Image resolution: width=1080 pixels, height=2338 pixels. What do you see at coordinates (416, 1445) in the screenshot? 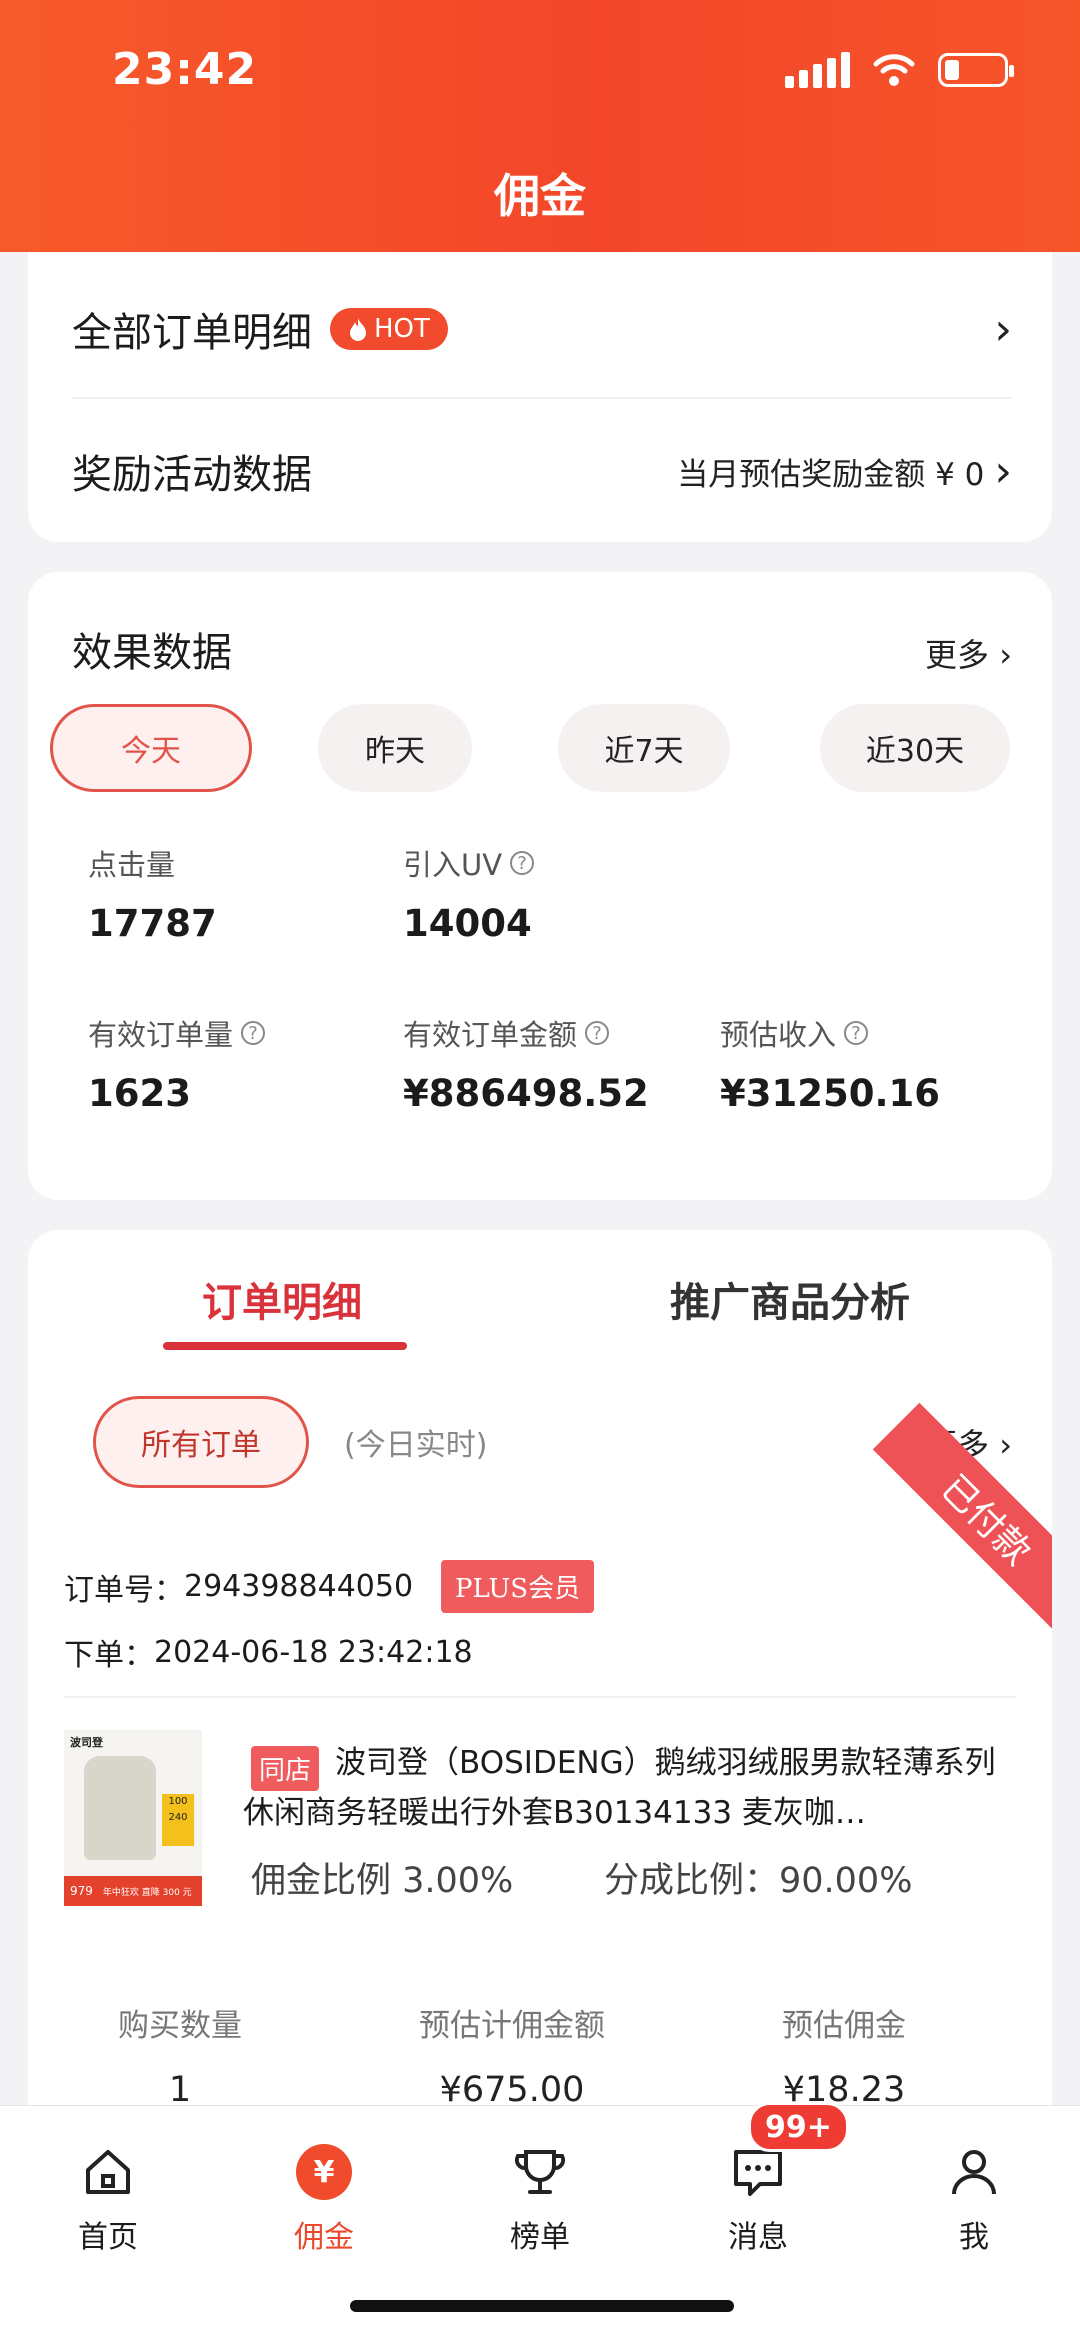
I see `realtime-note: (今日实时)` at bounding box center [416, 1445].